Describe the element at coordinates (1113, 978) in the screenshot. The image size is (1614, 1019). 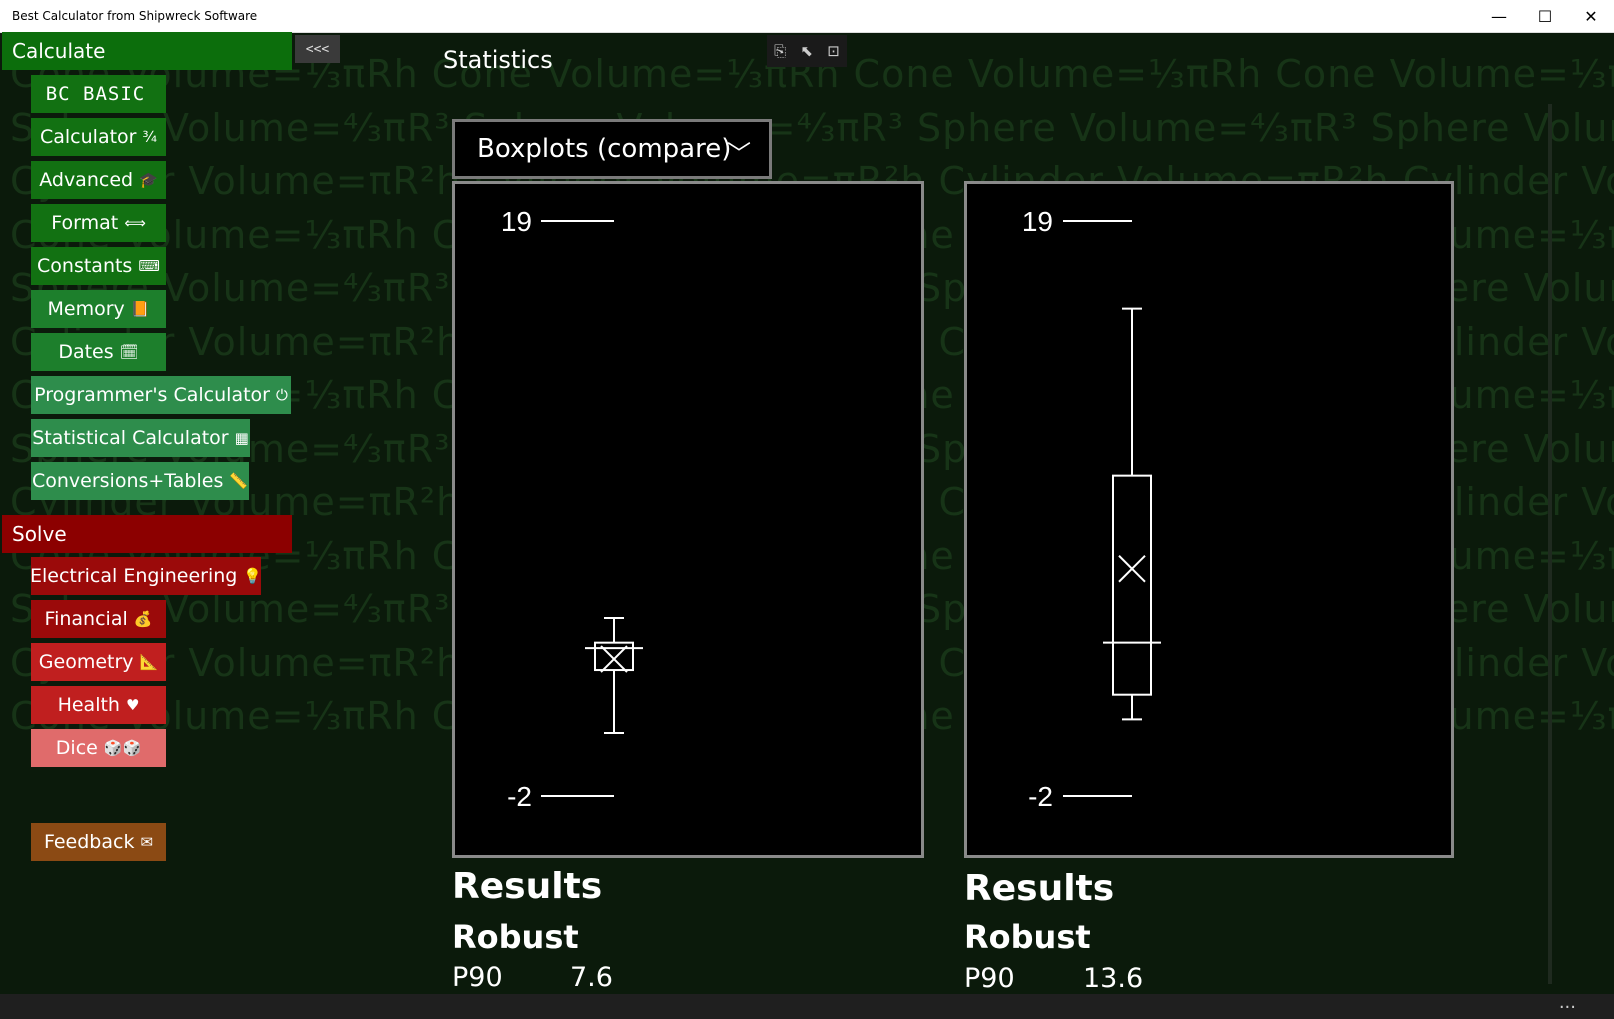
I see `p90-value-right: 13.6` at that location.